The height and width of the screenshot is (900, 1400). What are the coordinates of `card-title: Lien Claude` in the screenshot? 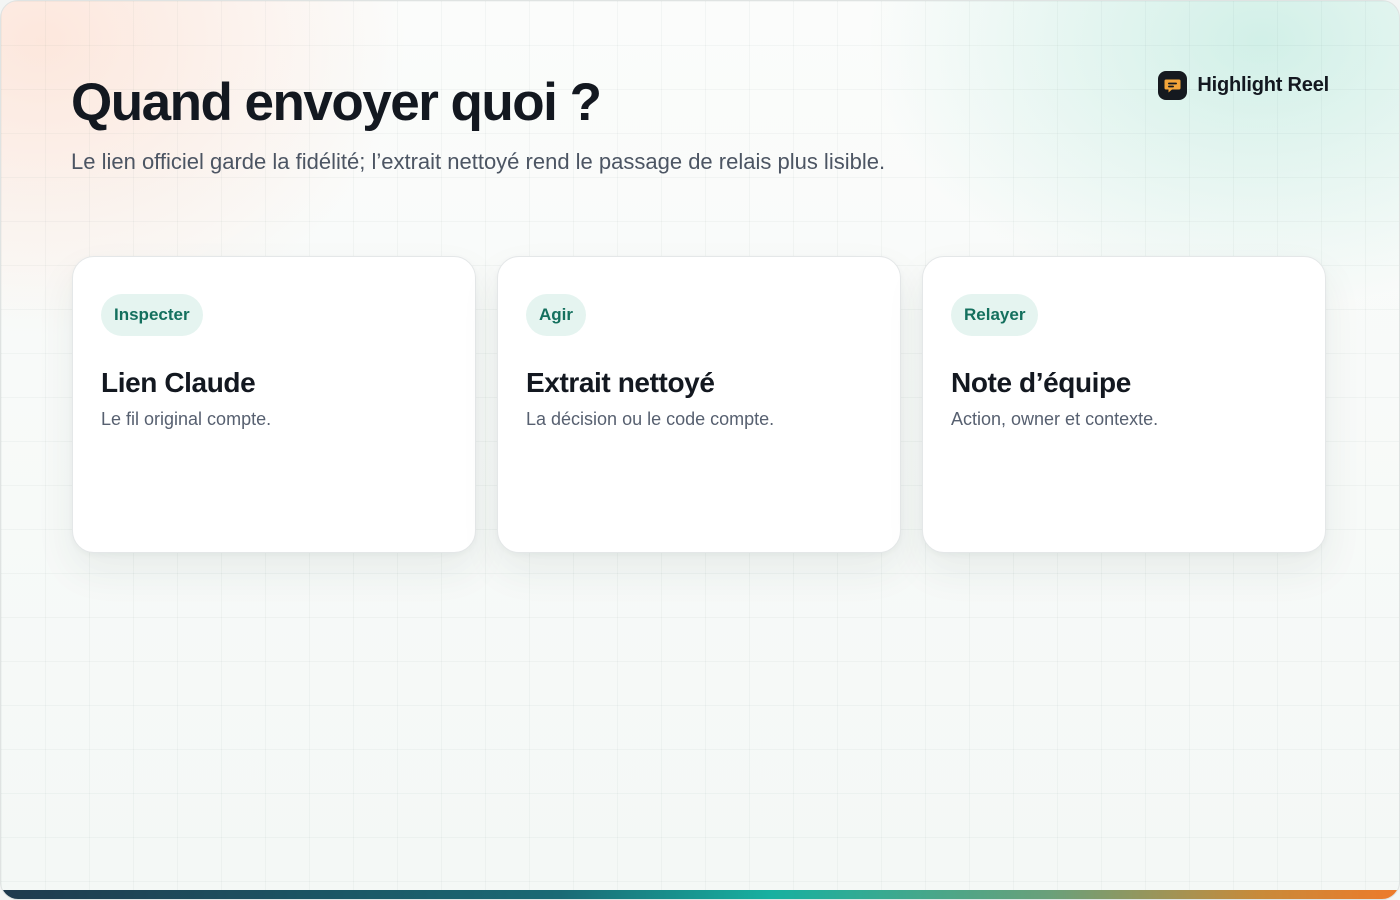 It's located at (178, 382).